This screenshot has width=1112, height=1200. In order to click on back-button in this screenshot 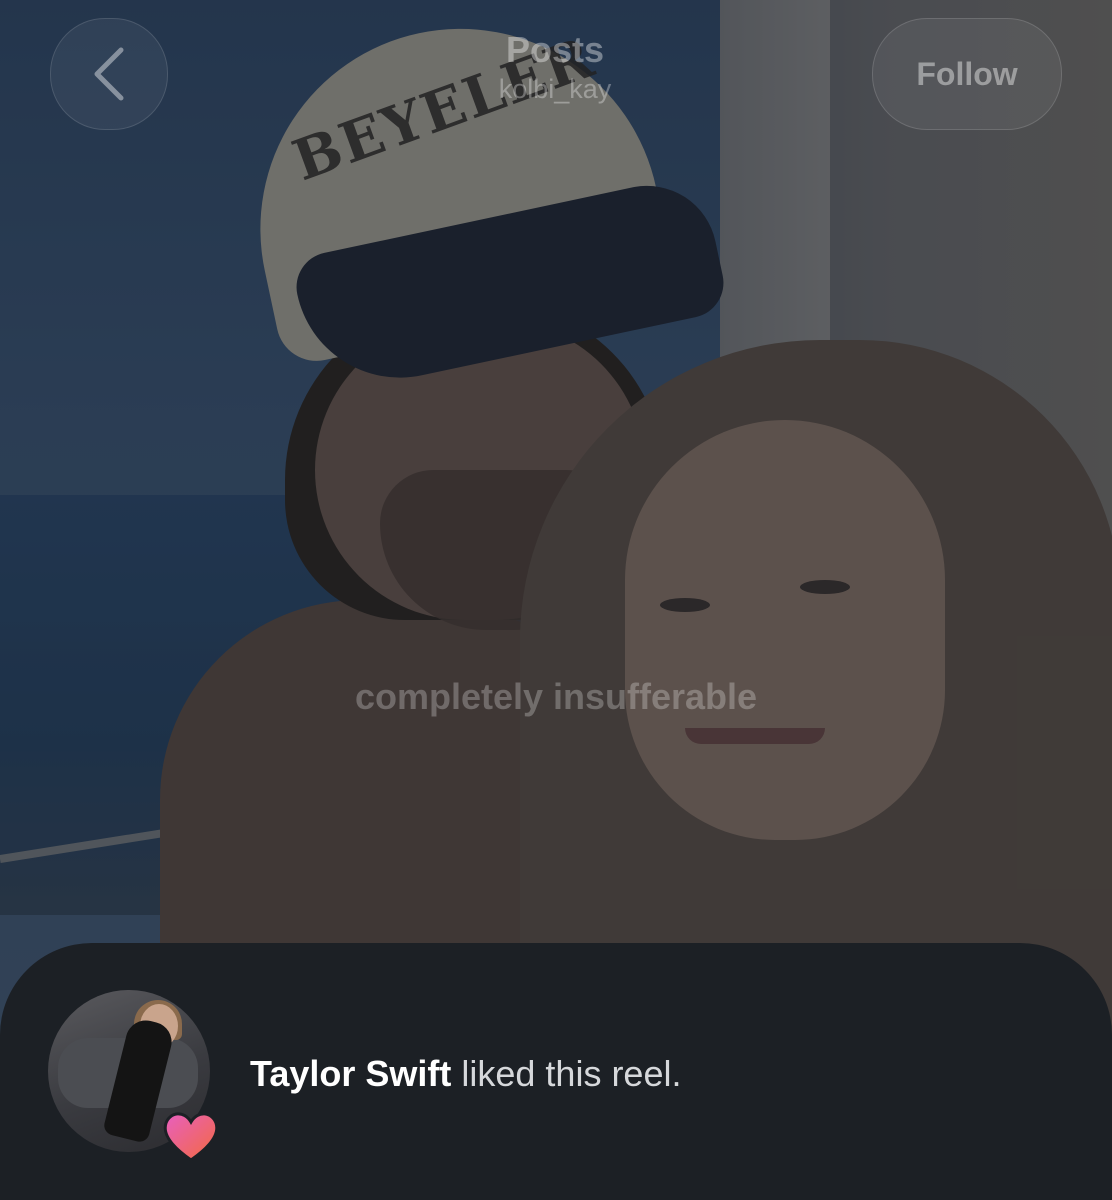, I will do `click(109, 74)`.